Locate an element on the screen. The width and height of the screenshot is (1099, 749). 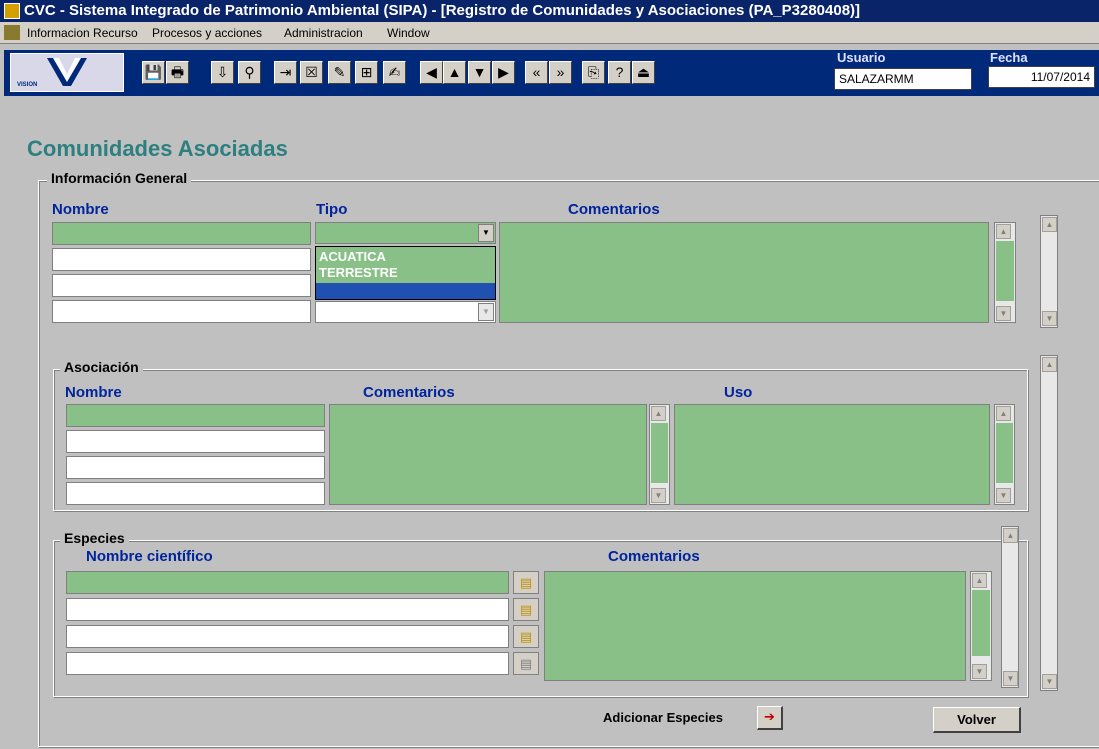
help-icon: ? is located at coordinates (619, 72).